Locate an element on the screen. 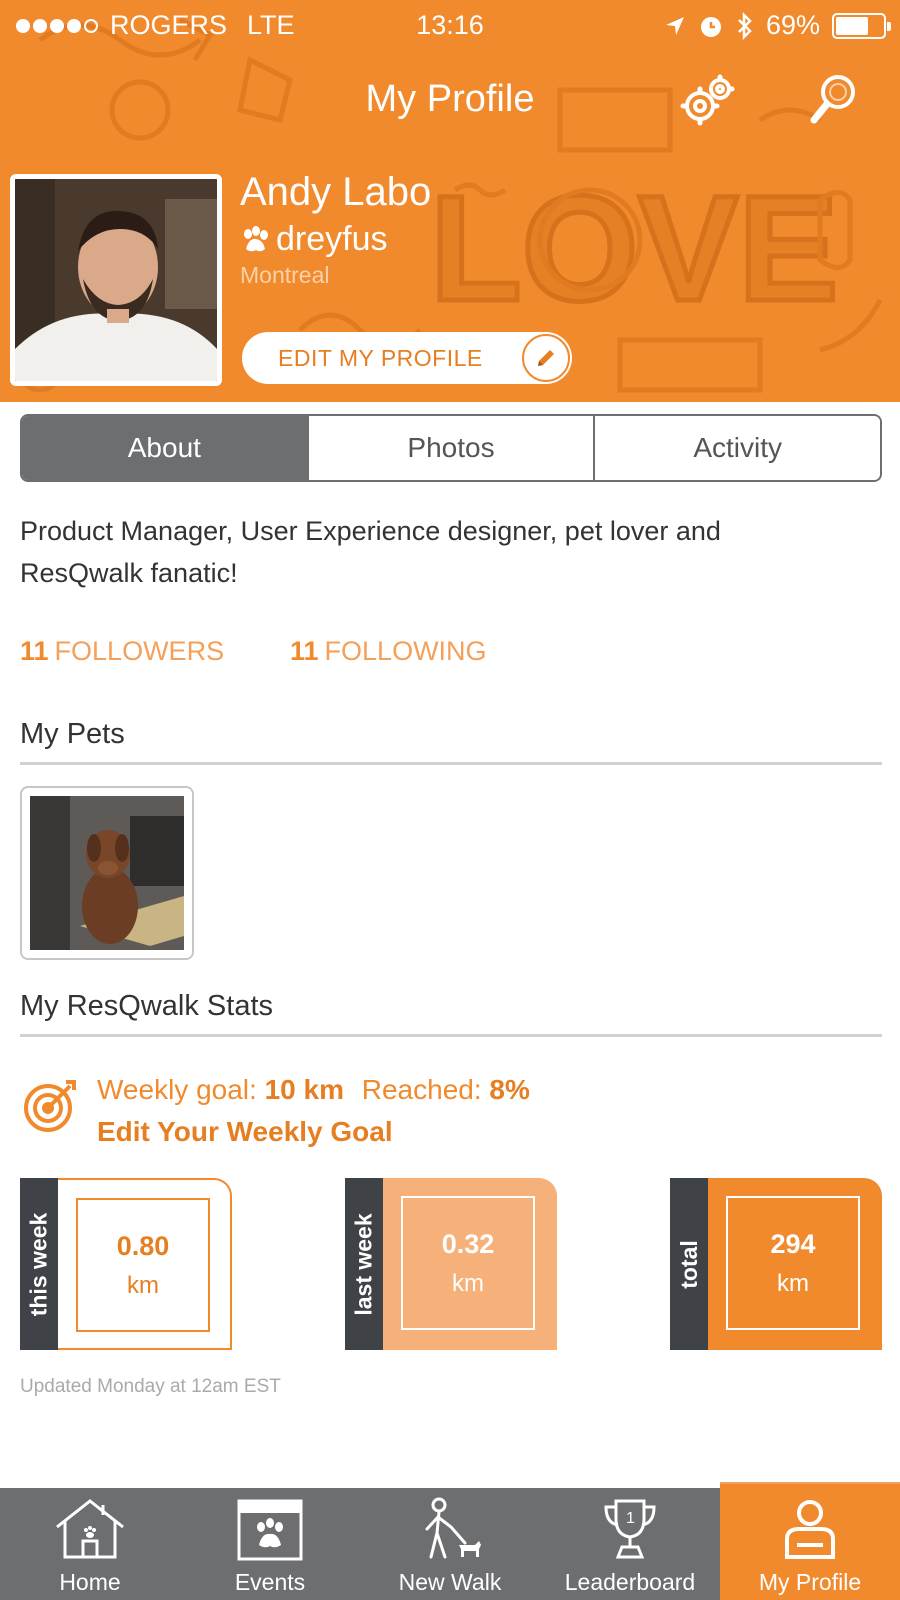  nav-leaderboard: 1 Leaderboard is located at coordinates (630, 1544).